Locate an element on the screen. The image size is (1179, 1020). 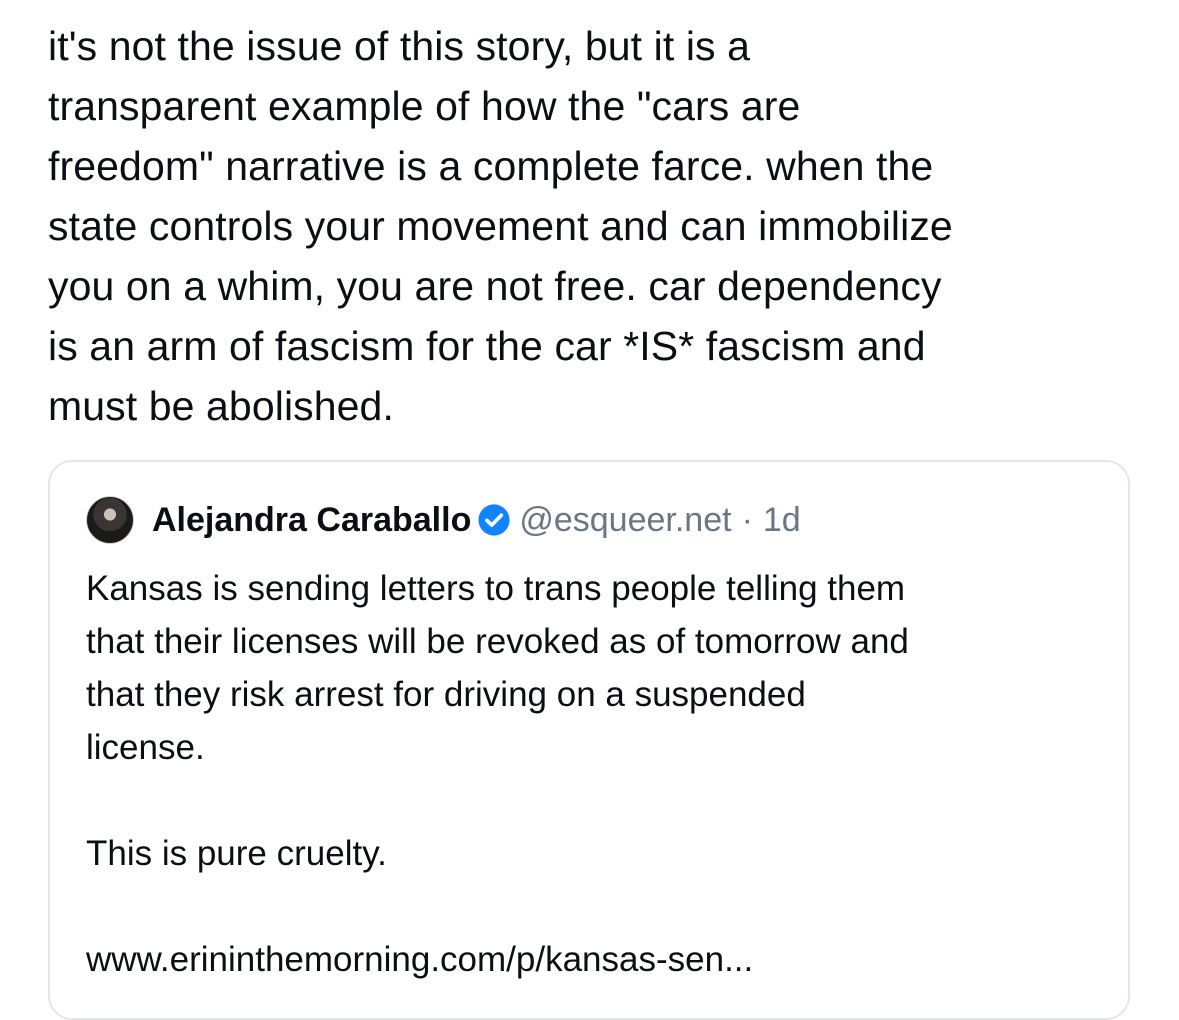
author-handle: @esqueer.net is located at coordinates (625, 520).